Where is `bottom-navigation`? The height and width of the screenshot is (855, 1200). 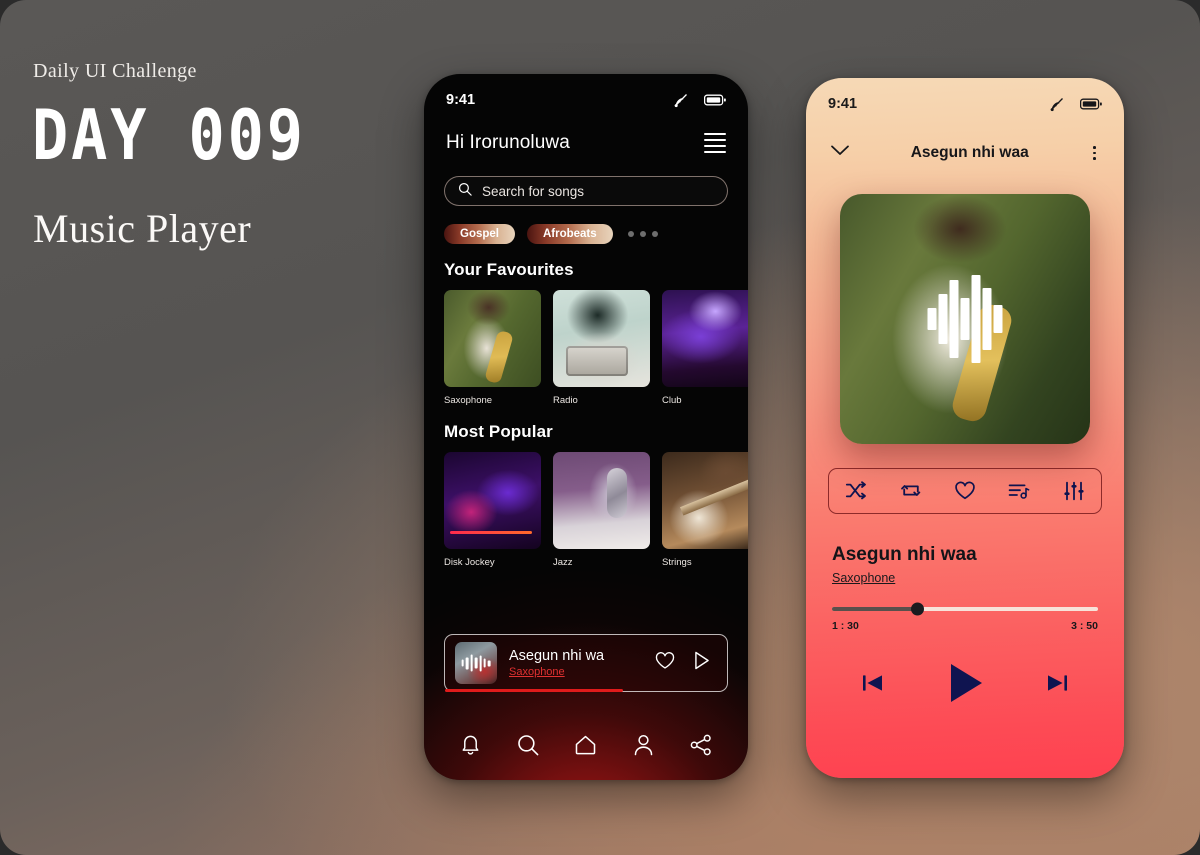 bottom-navigation is located at coordinates (586, 744).